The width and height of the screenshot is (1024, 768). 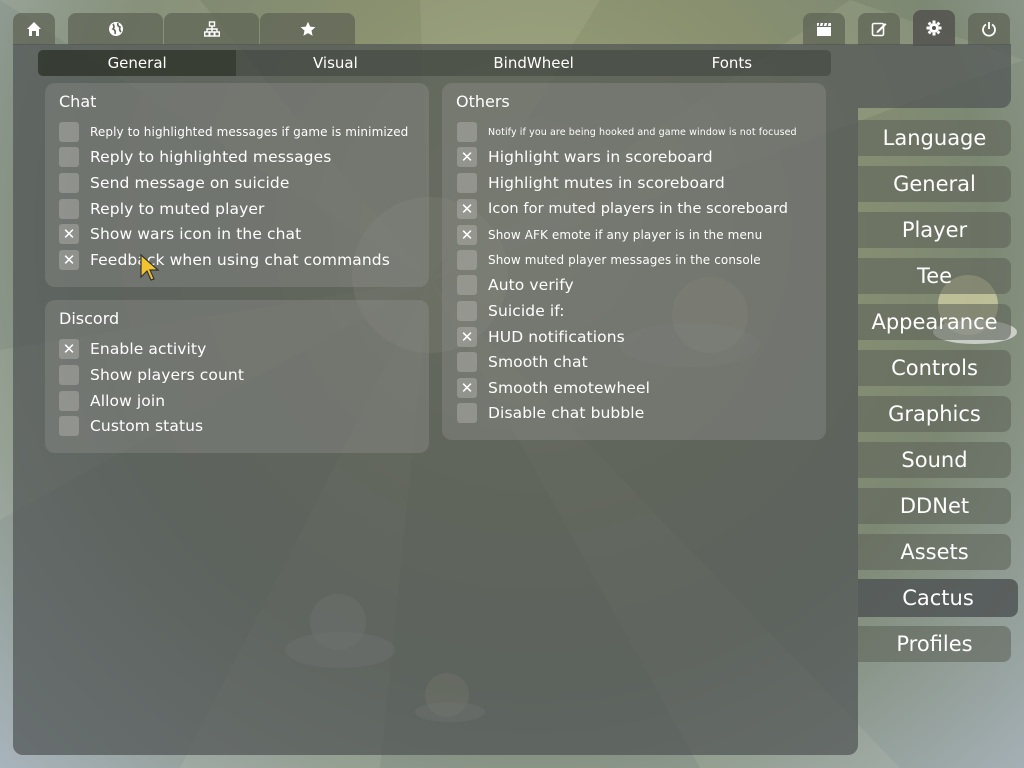 I want to click on others-option: ✕ HUD notifications, so click(x=541, y=337).